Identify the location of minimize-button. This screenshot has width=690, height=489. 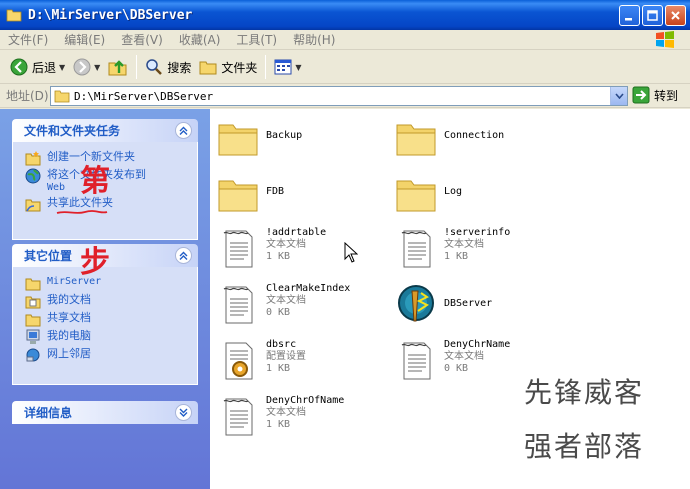
(629, 15).